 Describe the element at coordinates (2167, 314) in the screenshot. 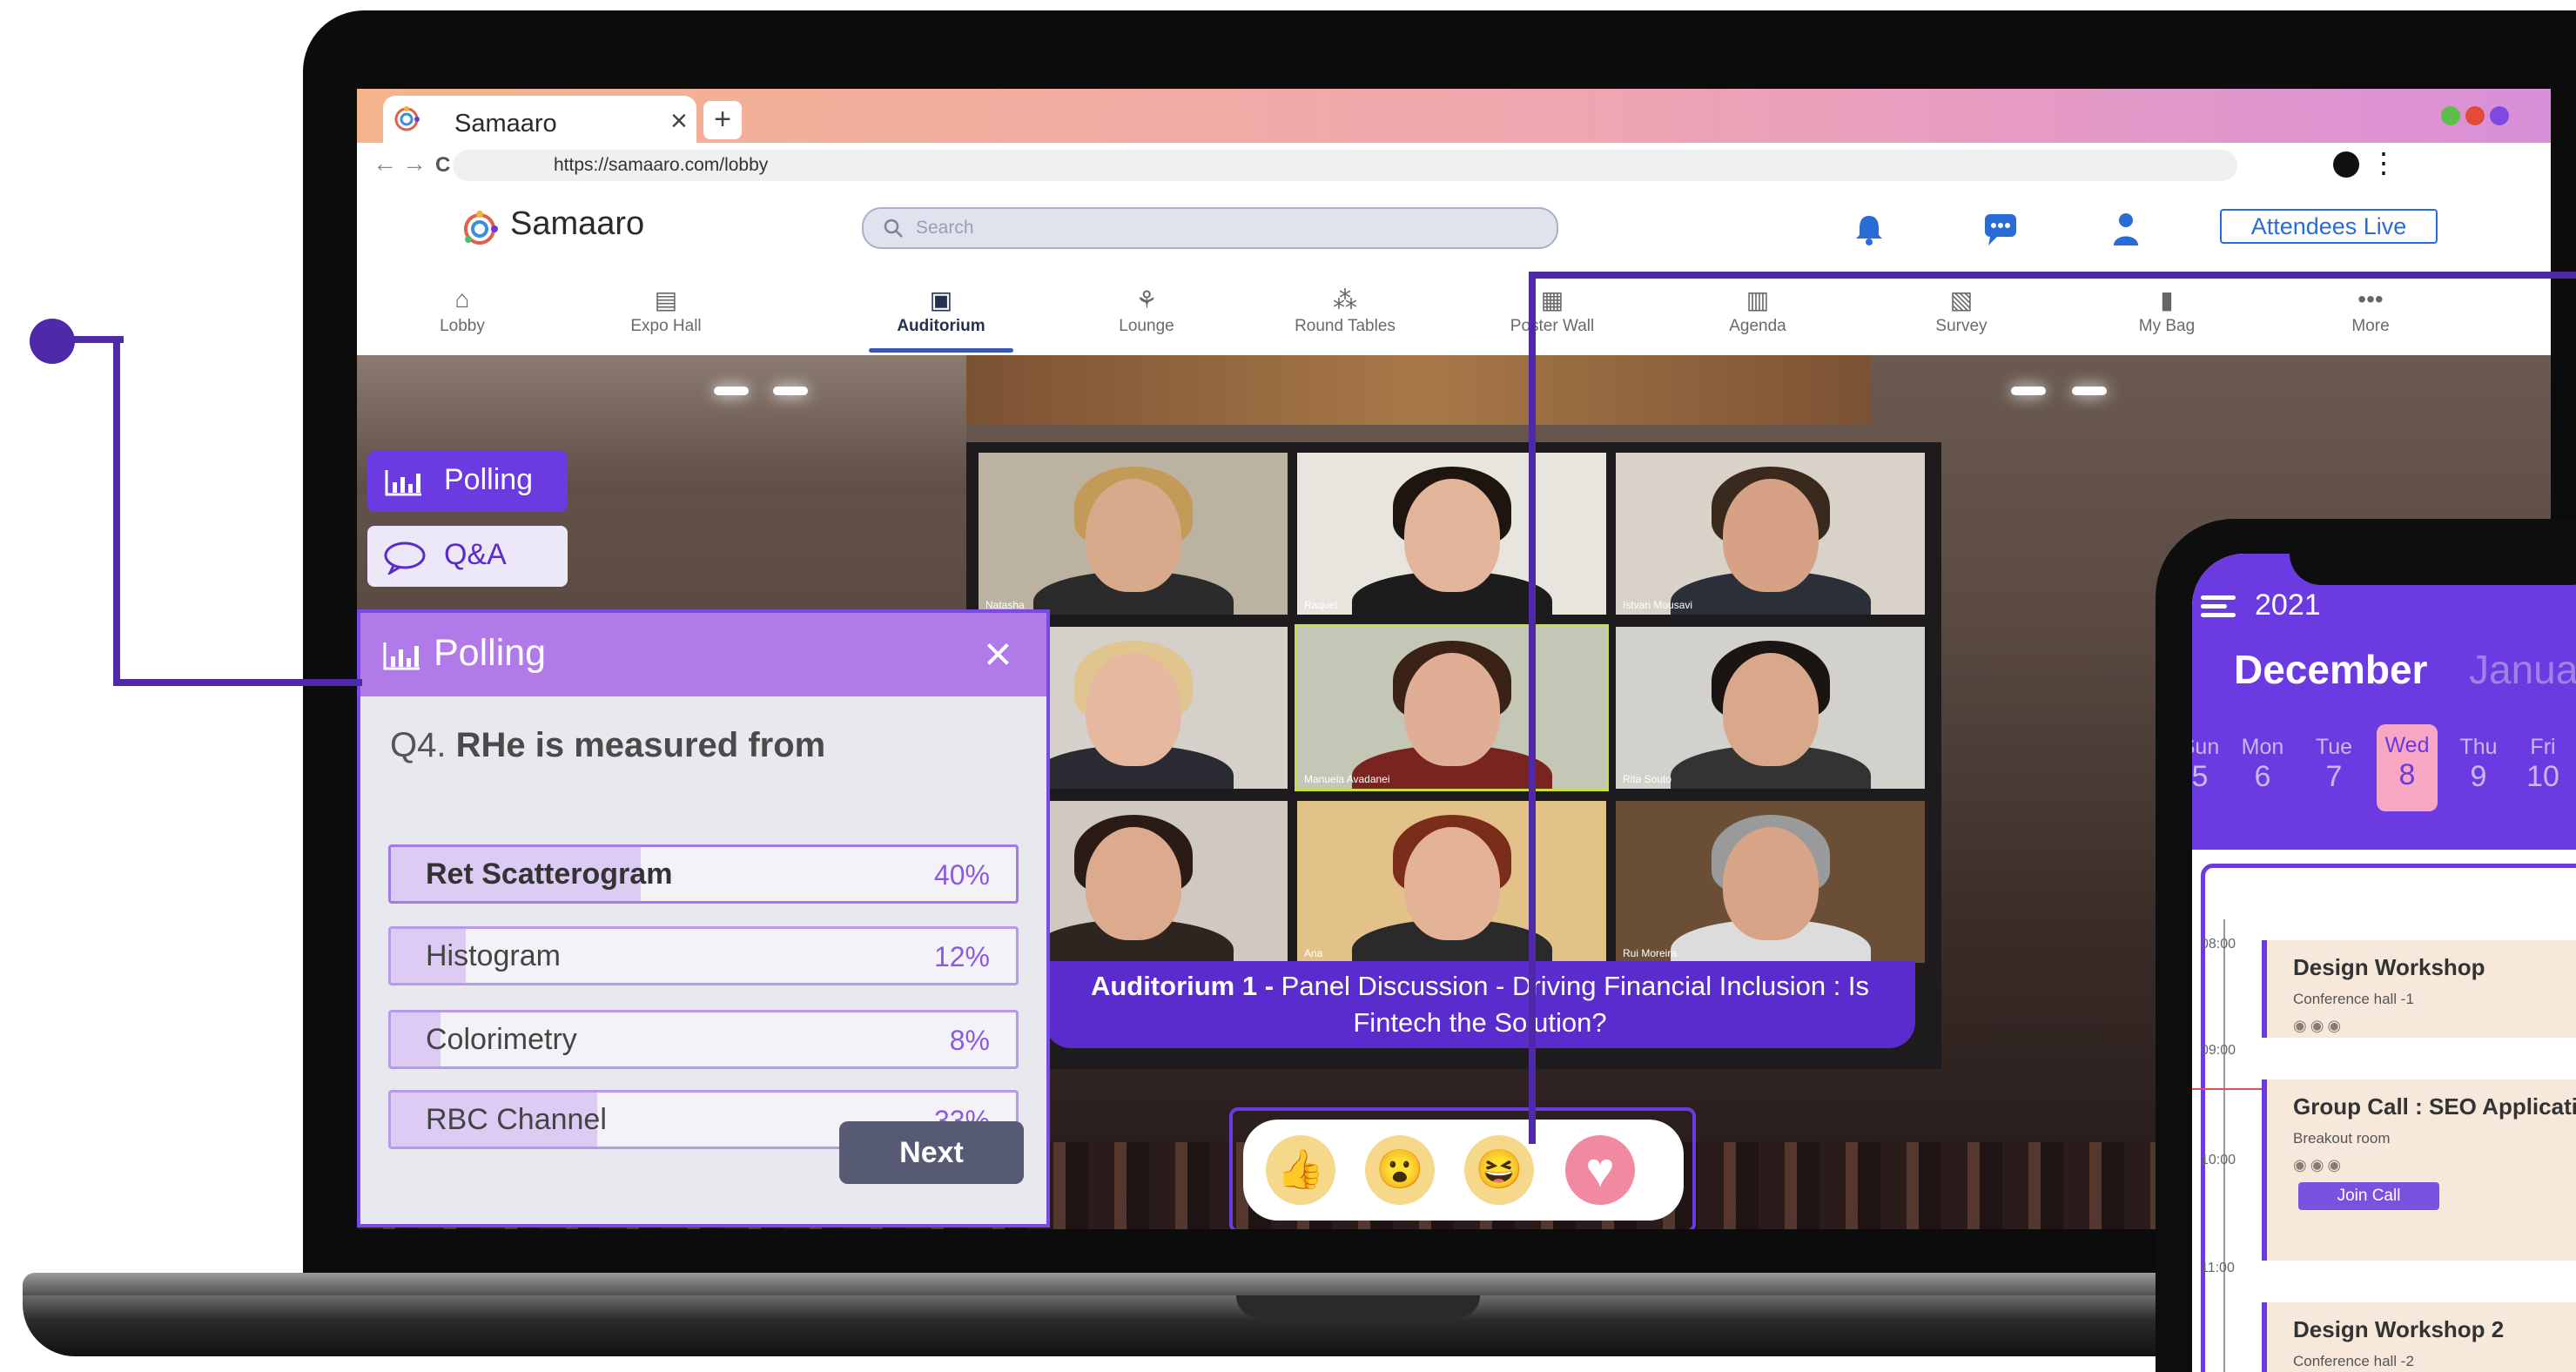

I see `nav-my-bag: ▮ My Bag` at that location.